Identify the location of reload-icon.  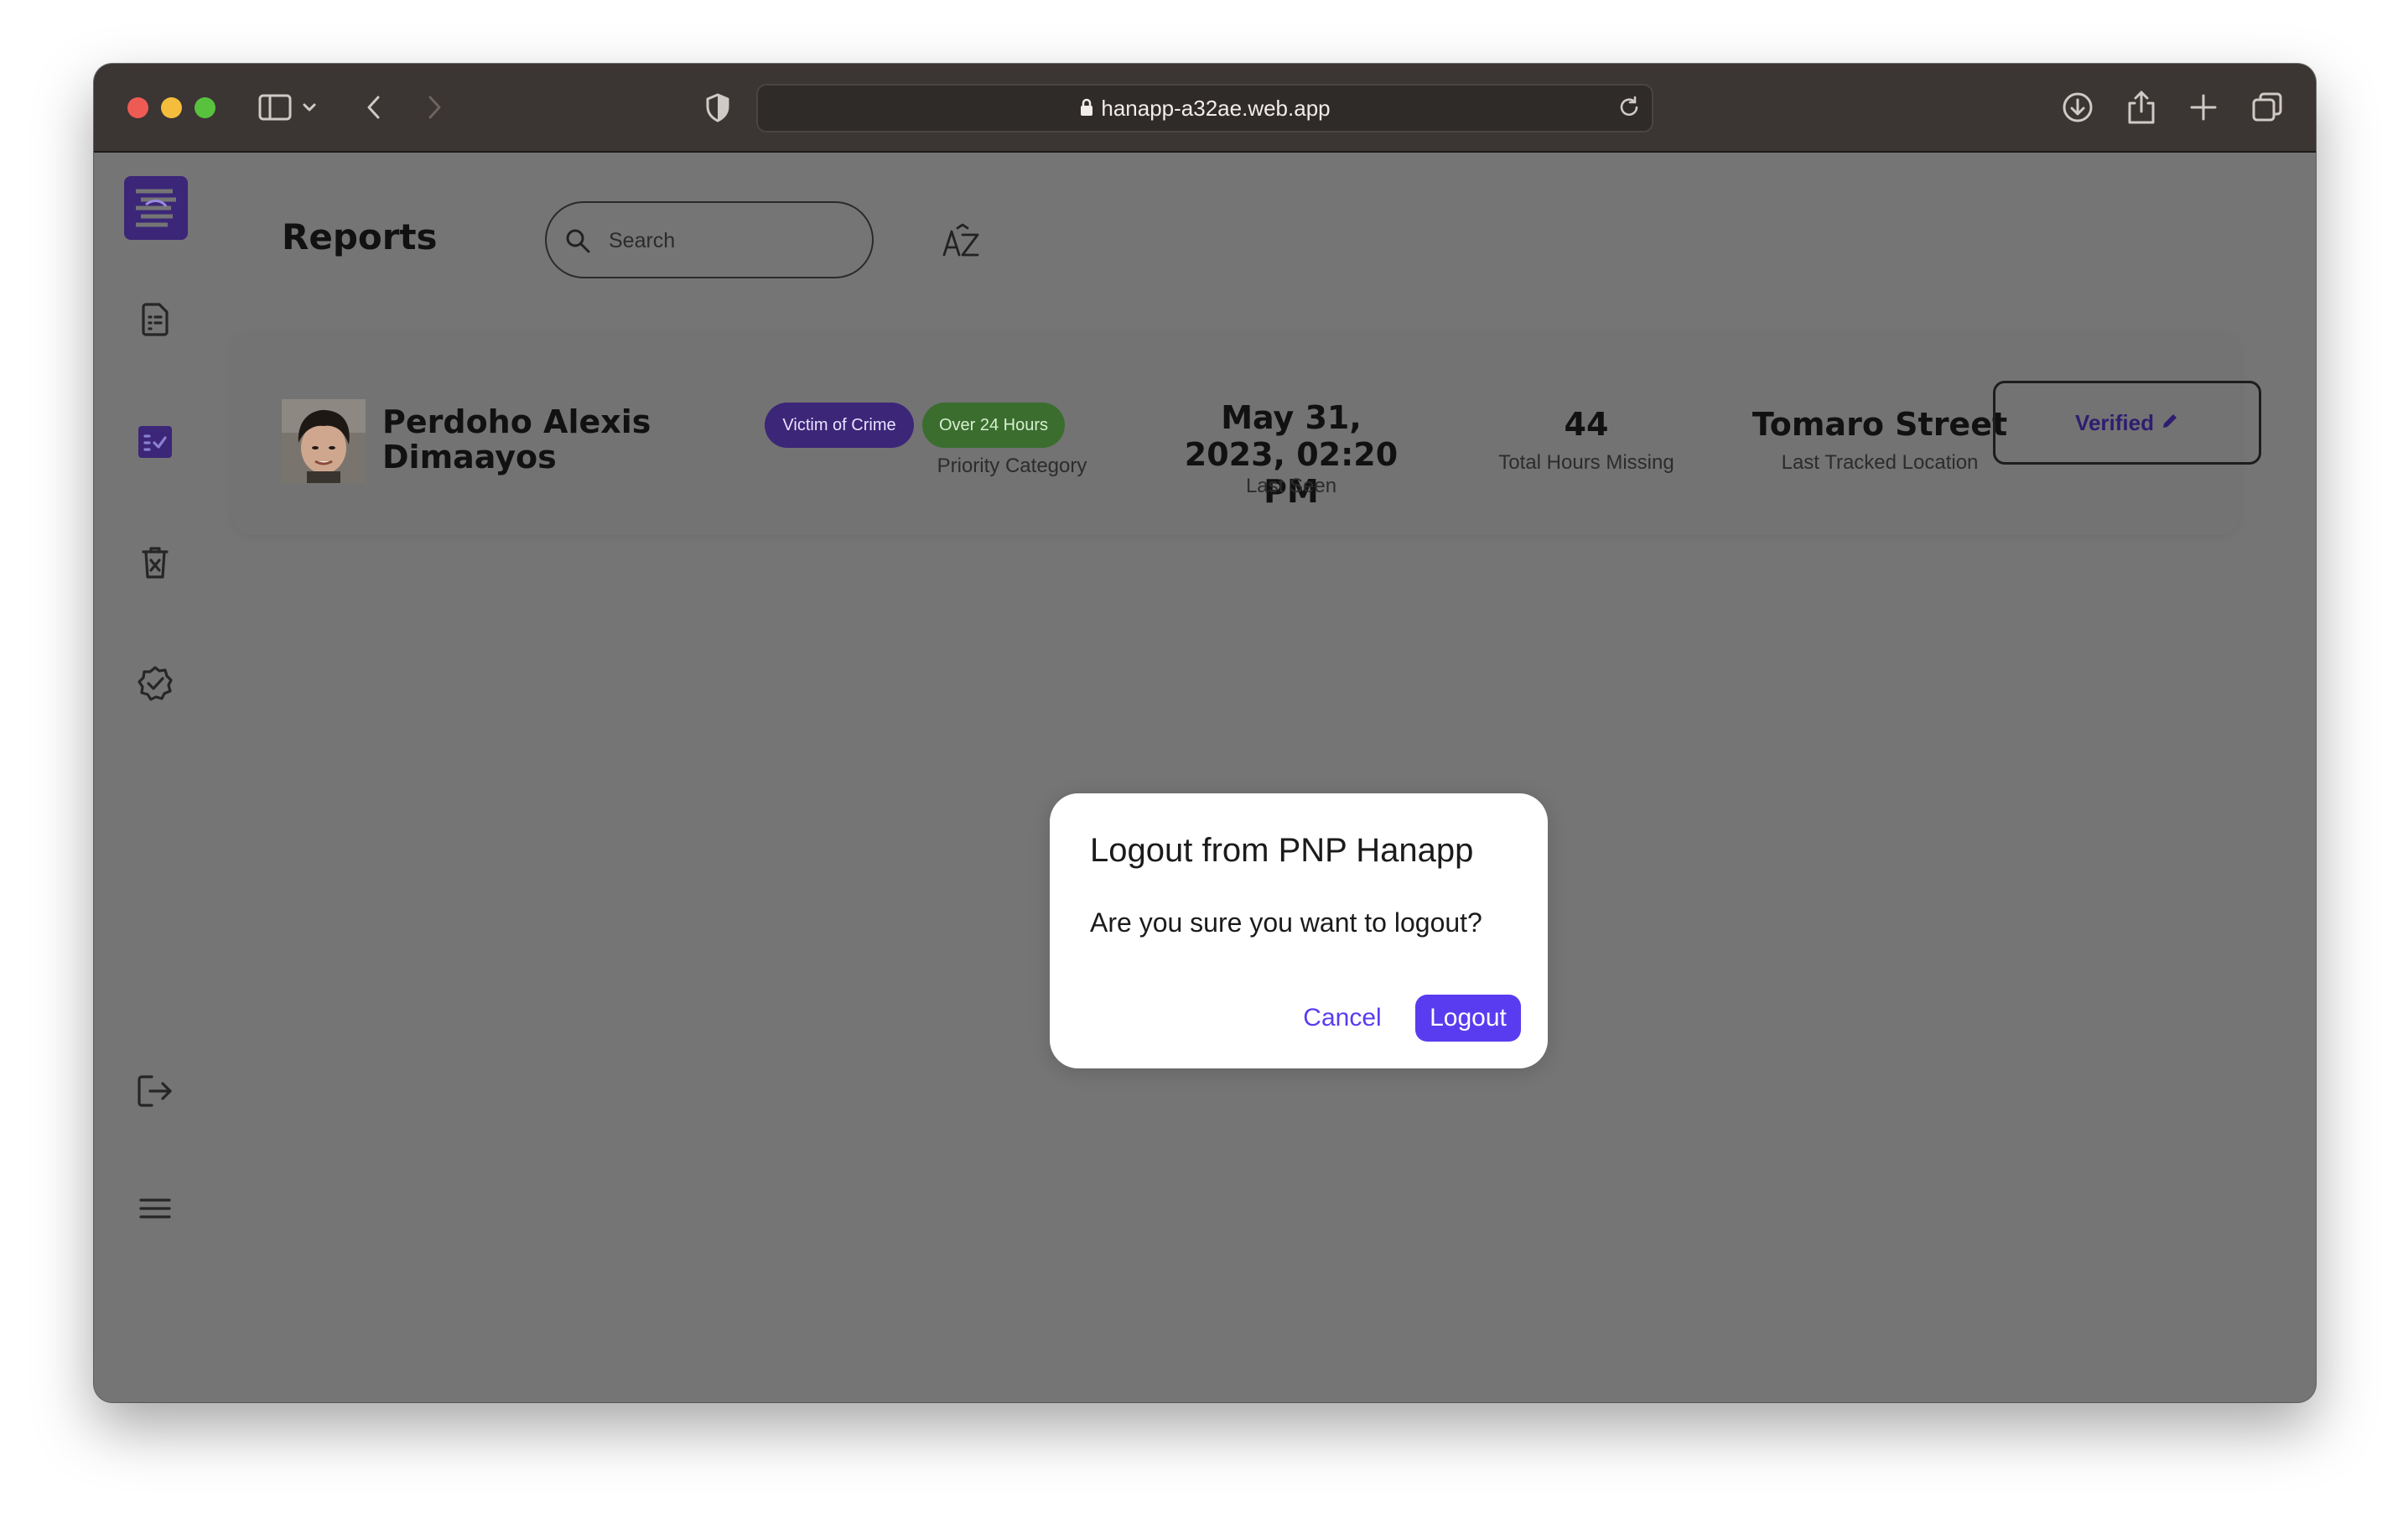
(1629, 109).